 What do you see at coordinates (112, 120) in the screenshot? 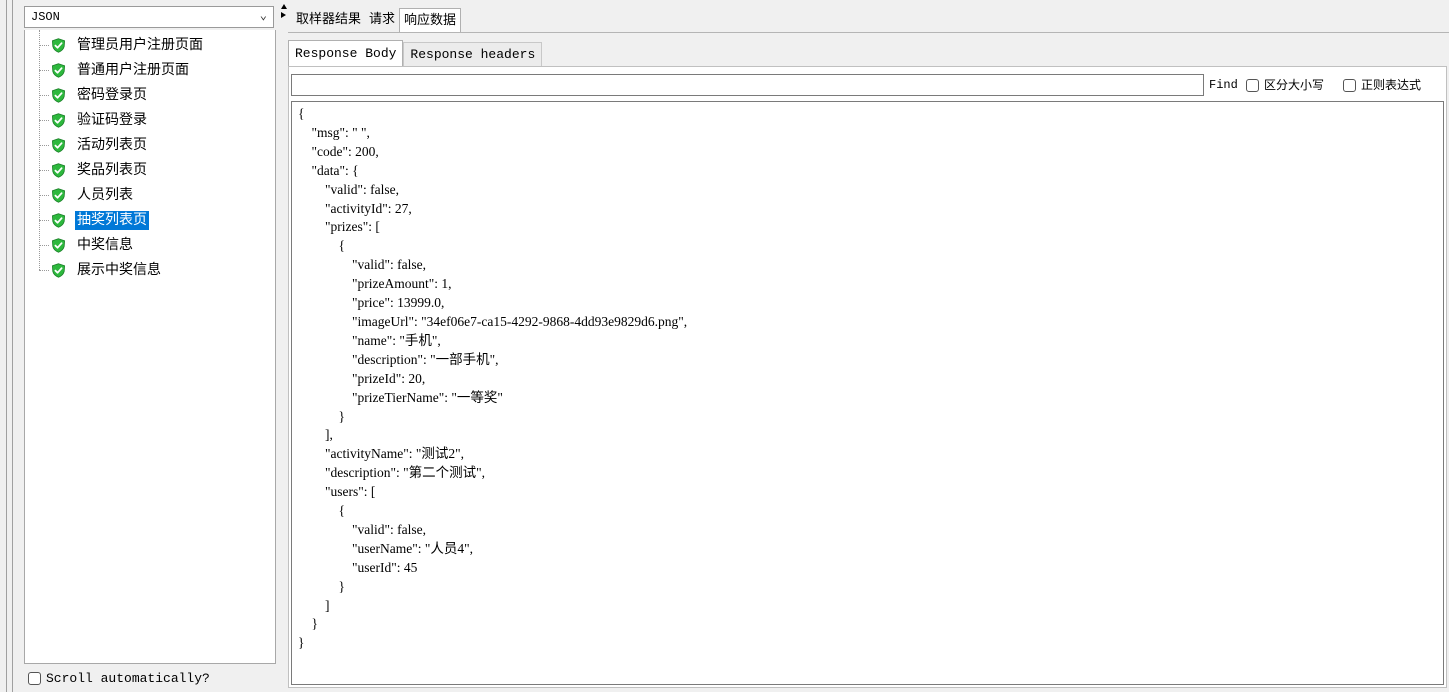
I see `tree-item-label: 验证码登录` at bounding box center [112, 120].